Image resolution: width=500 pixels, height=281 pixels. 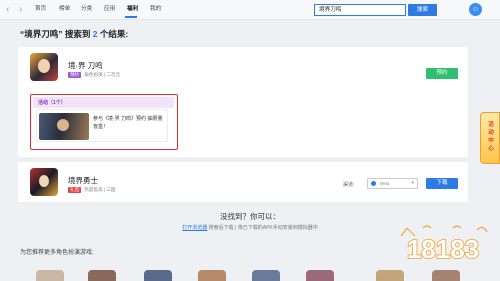 I want to click on not-found-text: 搜索后下载 | 将已下载的APK手动安装到模拟器中, so click(x=262, y=228).